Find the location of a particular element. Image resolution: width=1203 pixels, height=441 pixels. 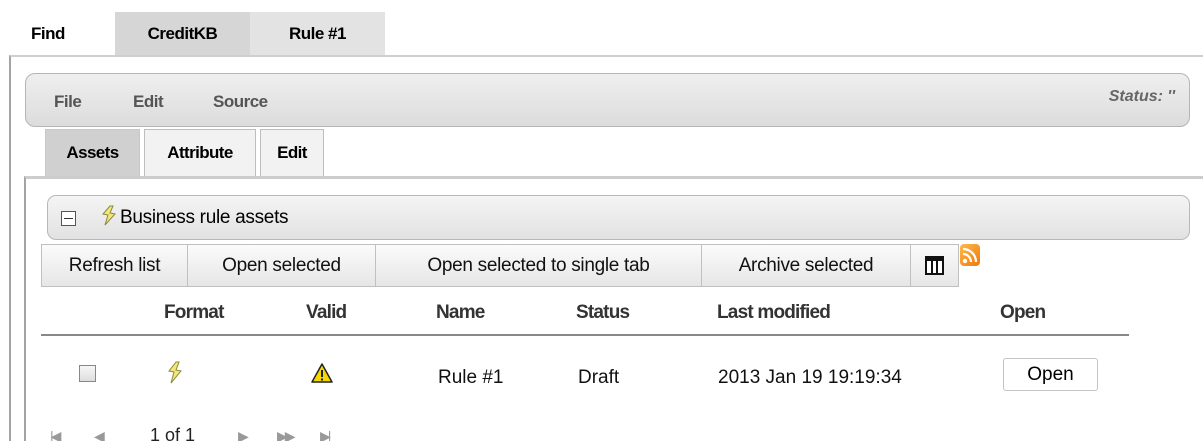

column-header-last-modified: Last modified is located at coordinates (774, 313).